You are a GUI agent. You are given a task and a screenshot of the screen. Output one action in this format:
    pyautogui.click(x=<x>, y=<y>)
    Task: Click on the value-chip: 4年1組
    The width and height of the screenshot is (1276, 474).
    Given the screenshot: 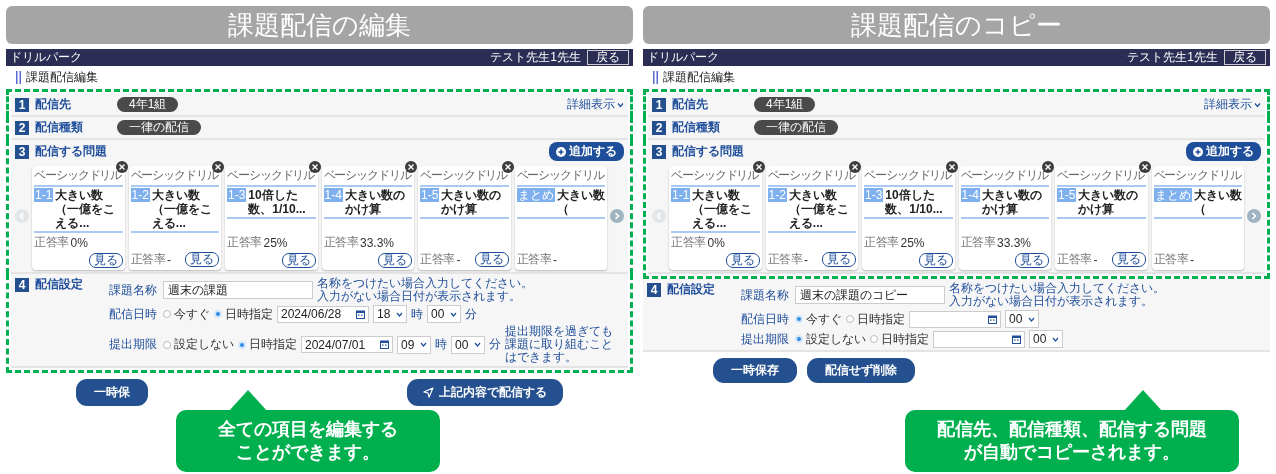 What is the action you would take?
    pyautogui.click(x=148, y=104)
    